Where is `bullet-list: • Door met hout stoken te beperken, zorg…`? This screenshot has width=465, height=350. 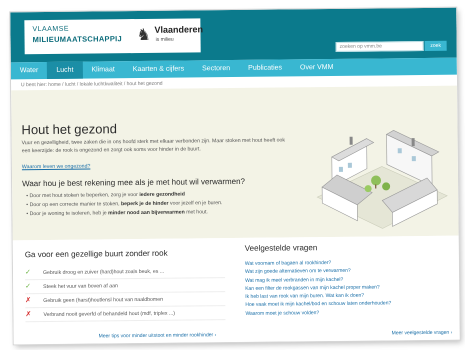 bullet-list: • Door met hout stoken te beperken, zorg… is located at coordinates (171, 204).